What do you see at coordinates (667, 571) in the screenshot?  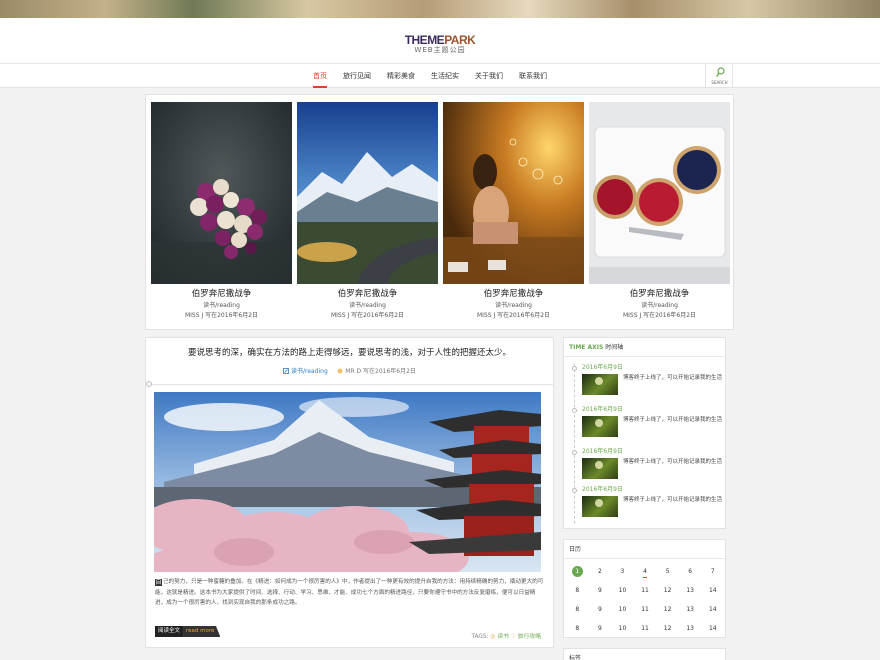 I see `calendar-day: 5` at bounding box center [667, 571].